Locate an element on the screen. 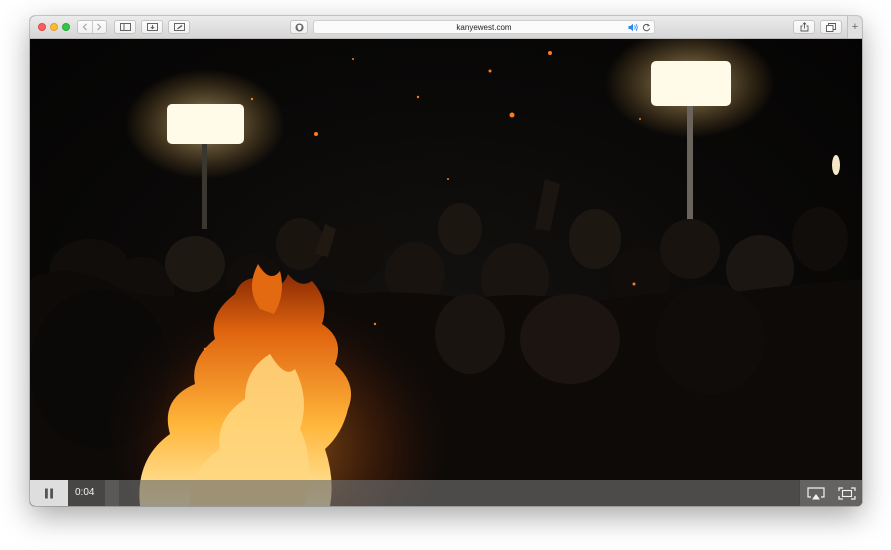  downloads-icon is located at coordinates (152, 27).